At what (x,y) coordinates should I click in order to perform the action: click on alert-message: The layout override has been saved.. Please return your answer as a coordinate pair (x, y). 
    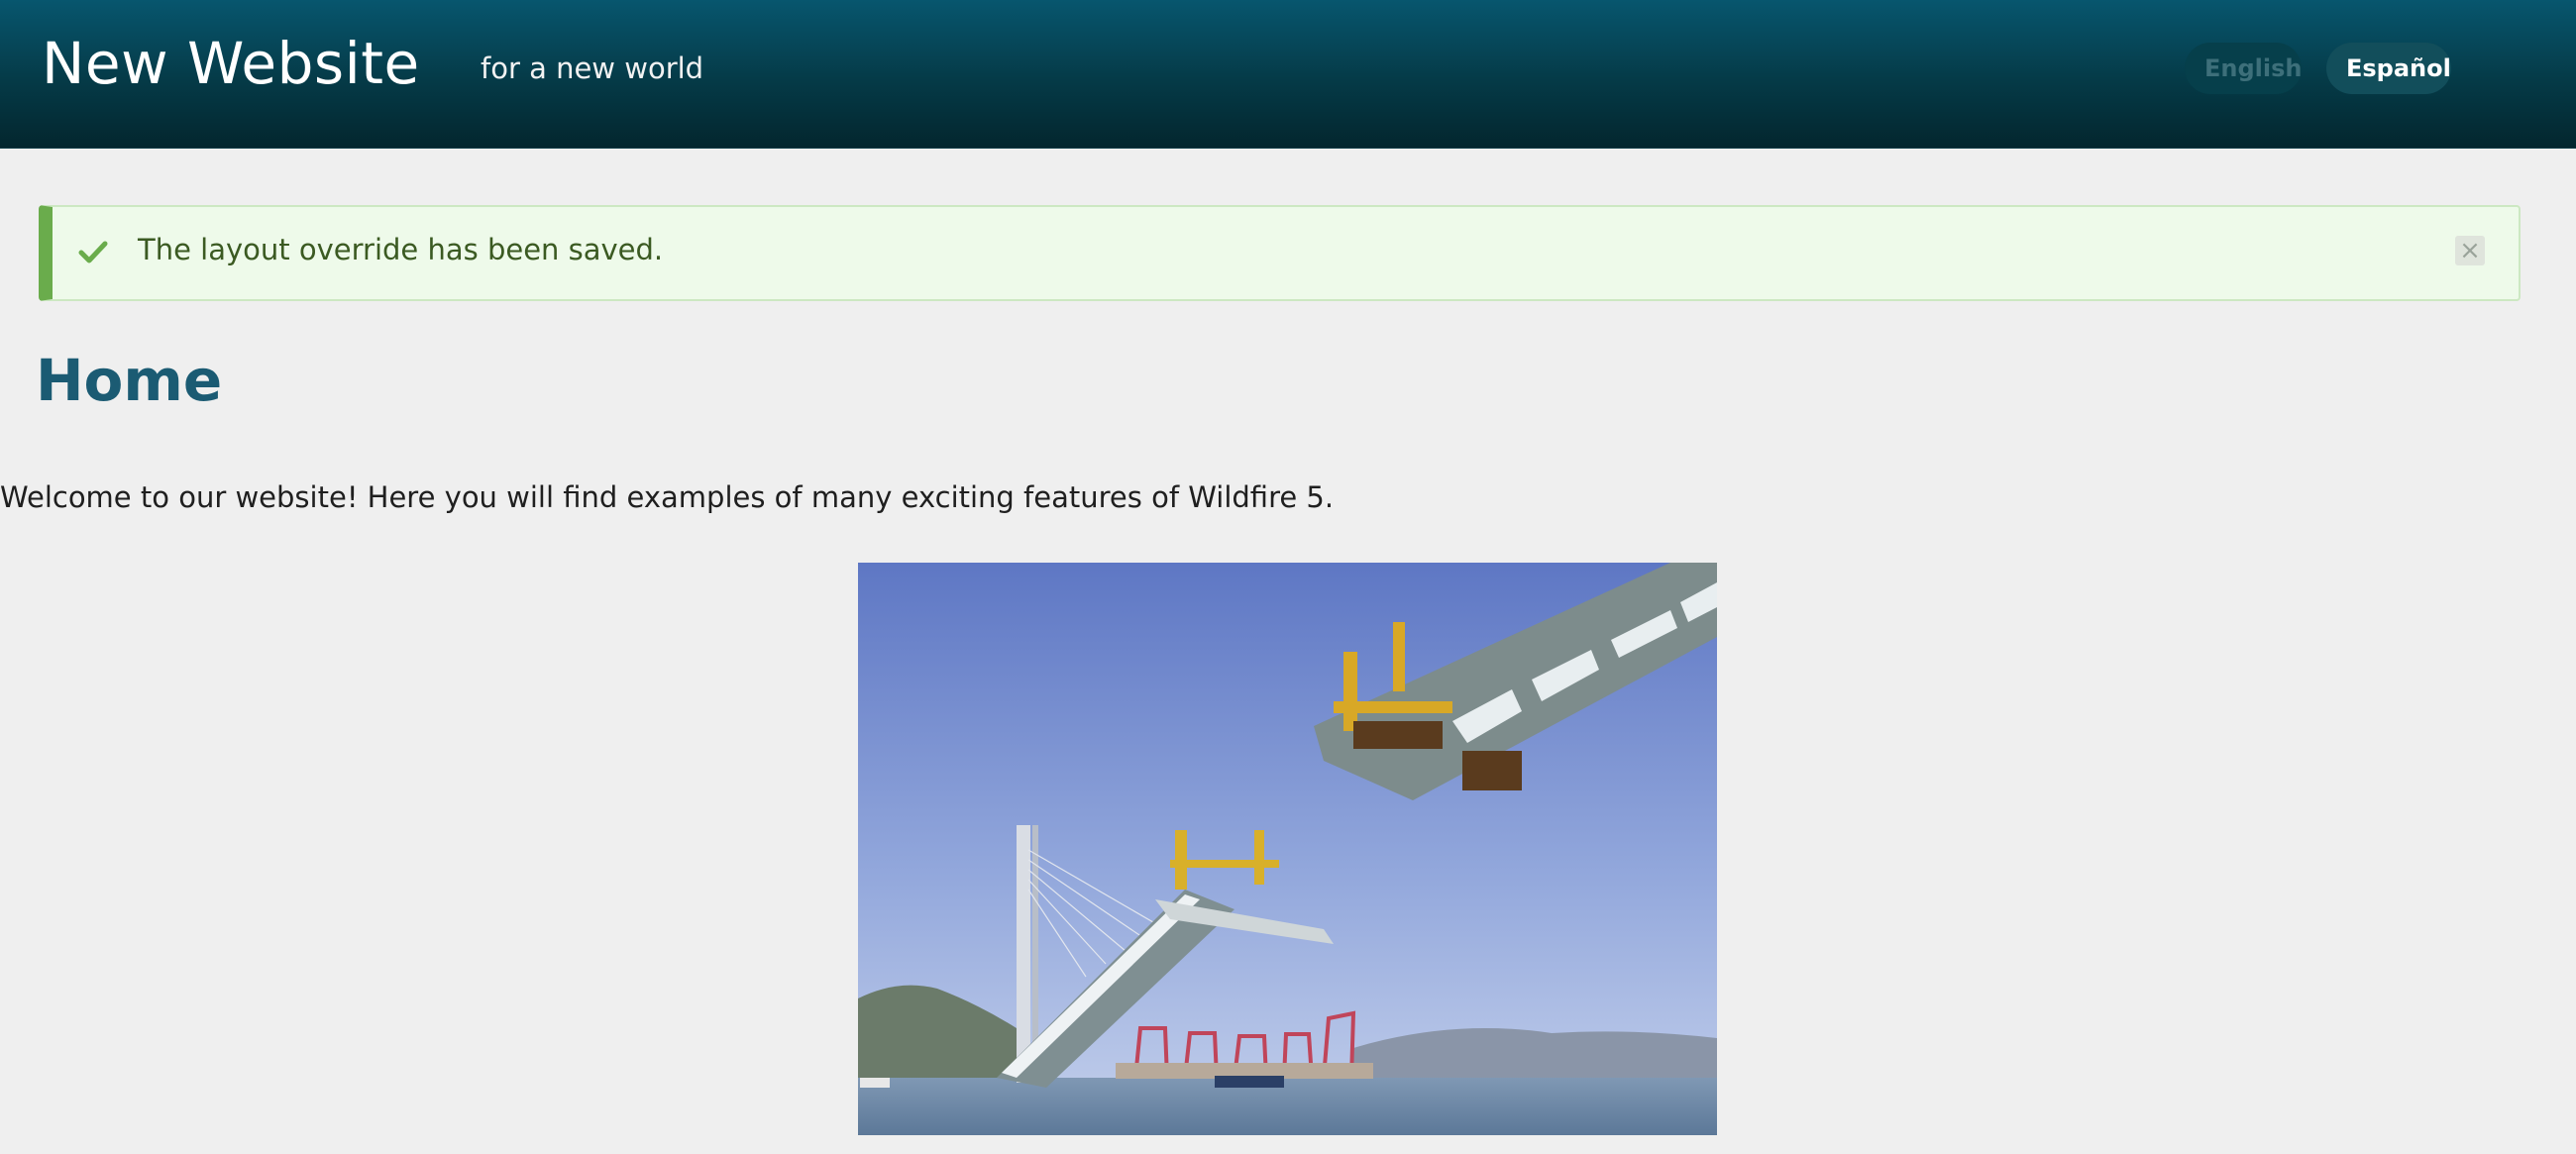
    Looking at the image, I should click on (401, 249).